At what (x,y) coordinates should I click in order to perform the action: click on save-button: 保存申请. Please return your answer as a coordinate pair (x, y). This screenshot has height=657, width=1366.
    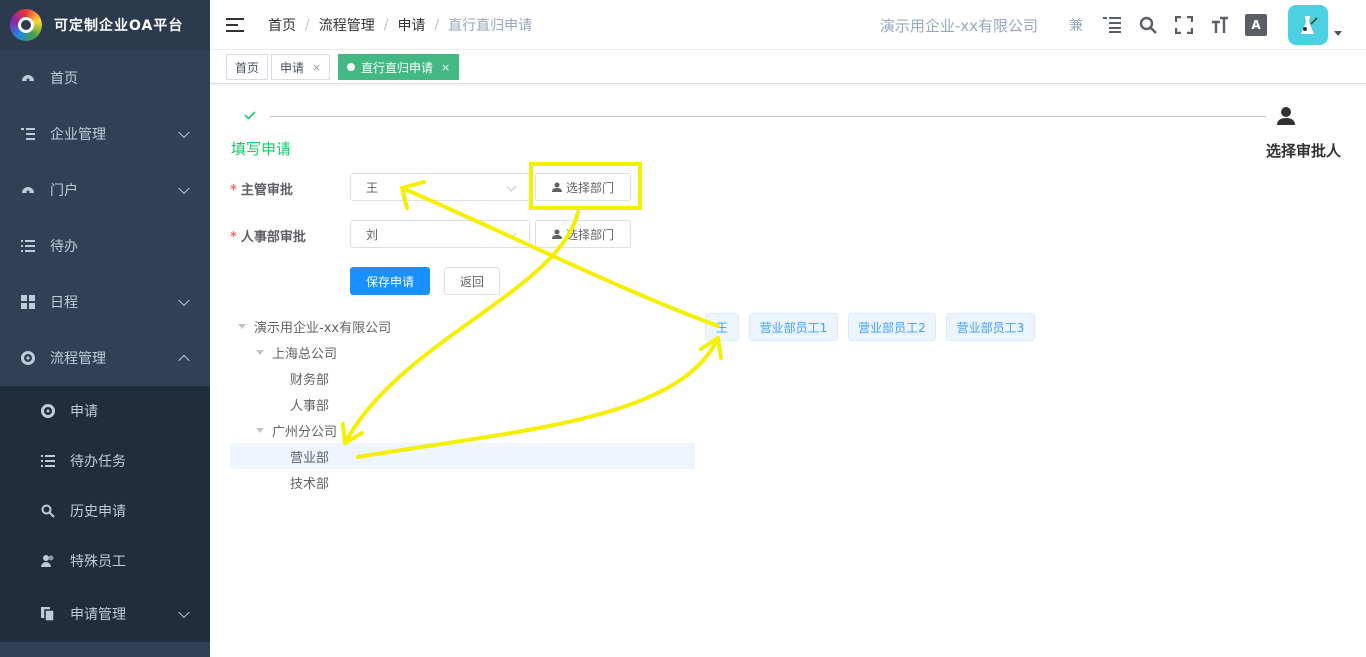
    Looking at the image, I should click on (390, 281).